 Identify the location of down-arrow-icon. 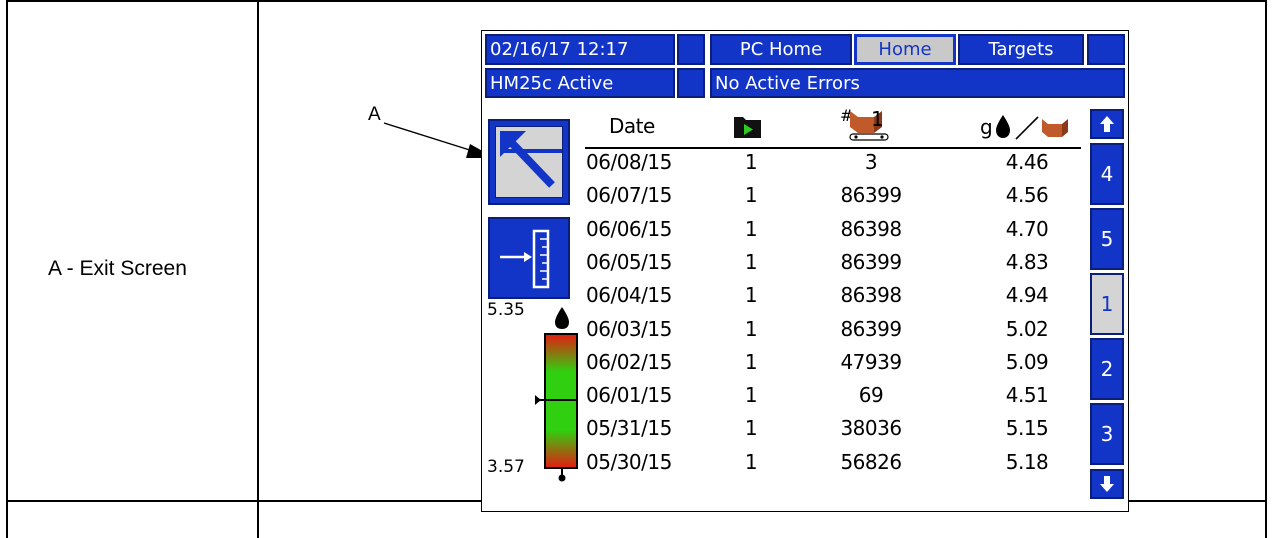
(1107, 484).